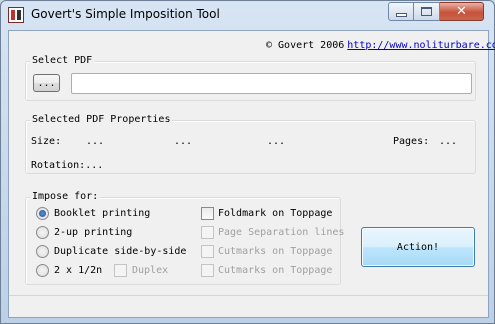 This screenshot has width=495, height=324. I want to click on title-bar: Govert's Simple Imposition Tool ✕, so click(247, 15).